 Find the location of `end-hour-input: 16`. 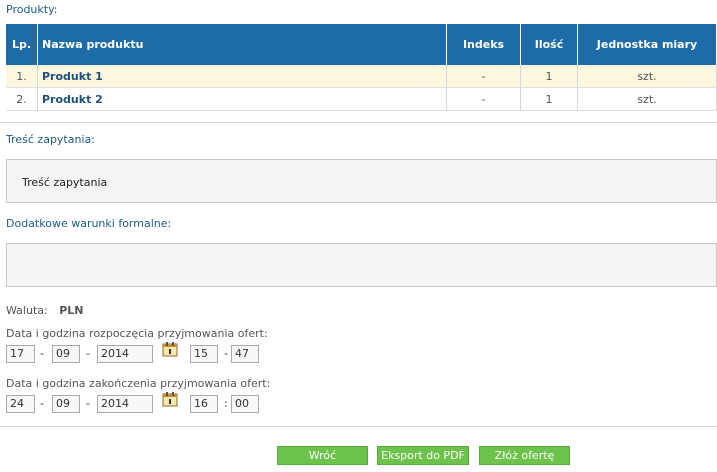

end-hour-input: 16 is located at coordinates (204, 404).